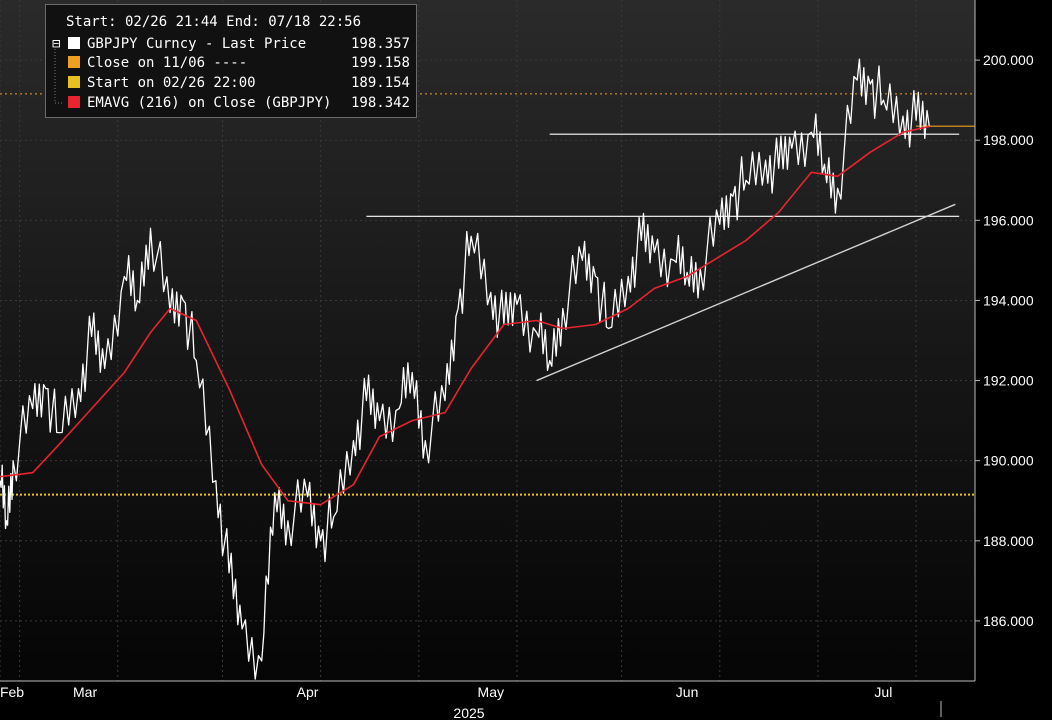  Describe the element at coordinates (85, 692) in the screenshot. I see `x-tick-label: Mar` at that location.